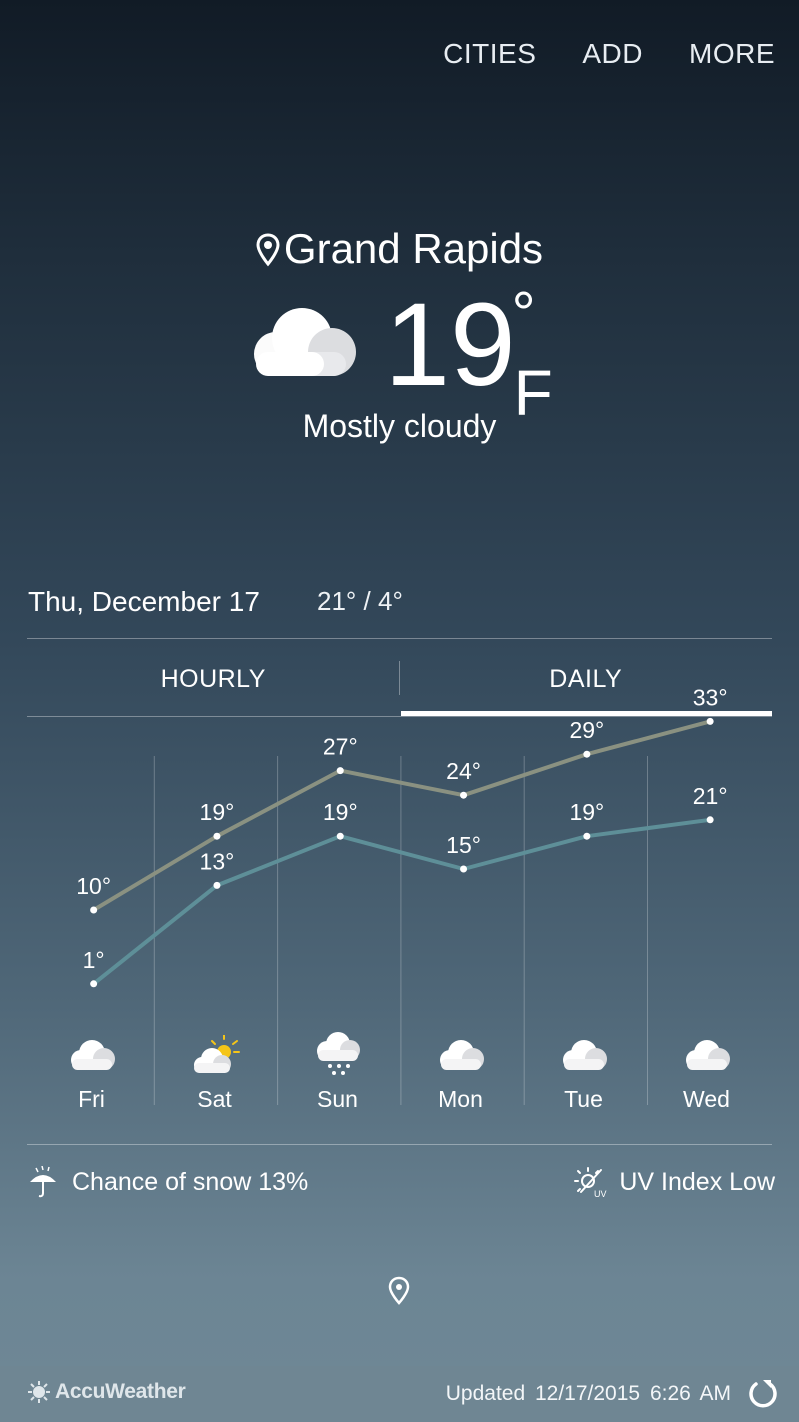  I want to click on location-pin-icon, so click(399, 1291).